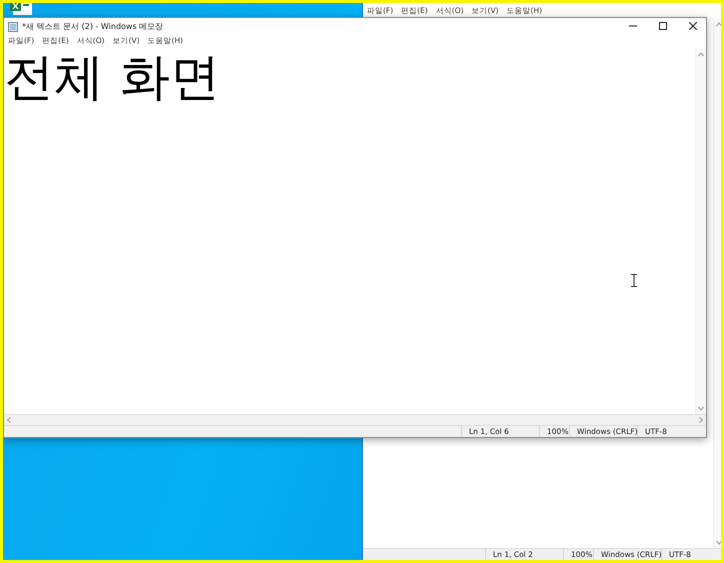  Describe the element at coordinates (701, 420) in the screenshot. I see `scroll-right-icon` at that location.